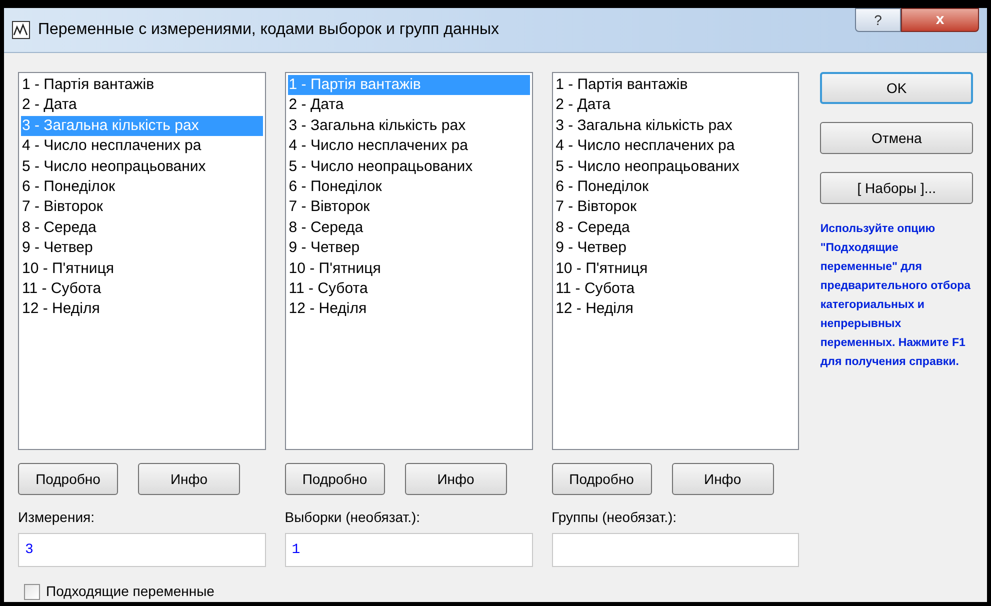  Describe the element at coordinates (615, 517) in the screenshot. I see `field-label: Группы (необязат.):` at that location.